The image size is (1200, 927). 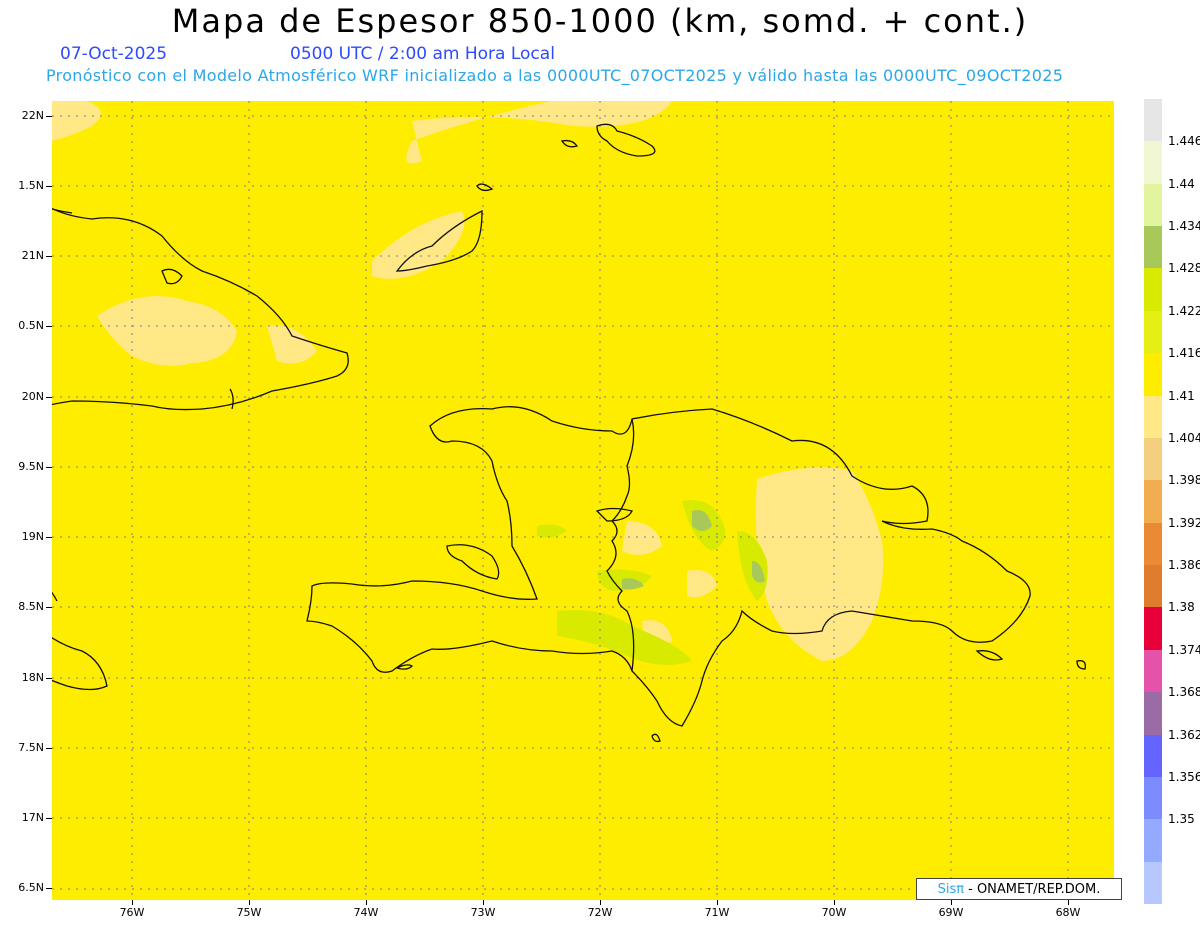 I want to click on color-legend-label: 1.386, so click(x=1184, y=565).